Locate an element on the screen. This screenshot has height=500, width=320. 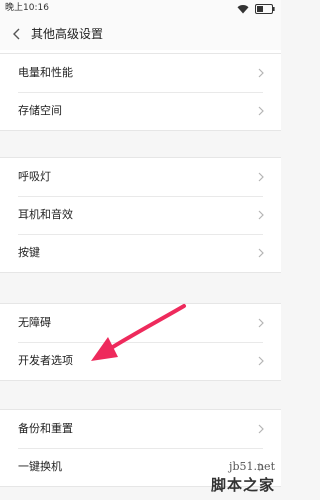
watermark-url: jb51.net is located at coordinates (252, 466).